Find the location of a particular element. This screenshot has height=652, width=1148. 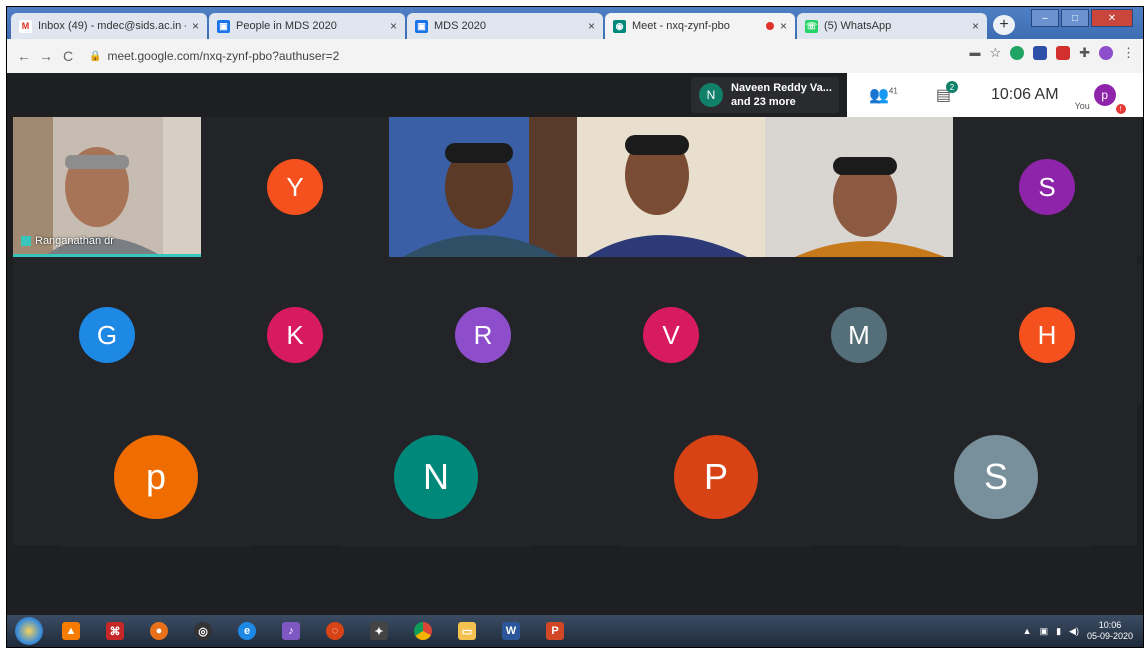

tab-inbox: M Inbox (49) - mdec@sids.ac.in - × is located at coordinates (109, 26).